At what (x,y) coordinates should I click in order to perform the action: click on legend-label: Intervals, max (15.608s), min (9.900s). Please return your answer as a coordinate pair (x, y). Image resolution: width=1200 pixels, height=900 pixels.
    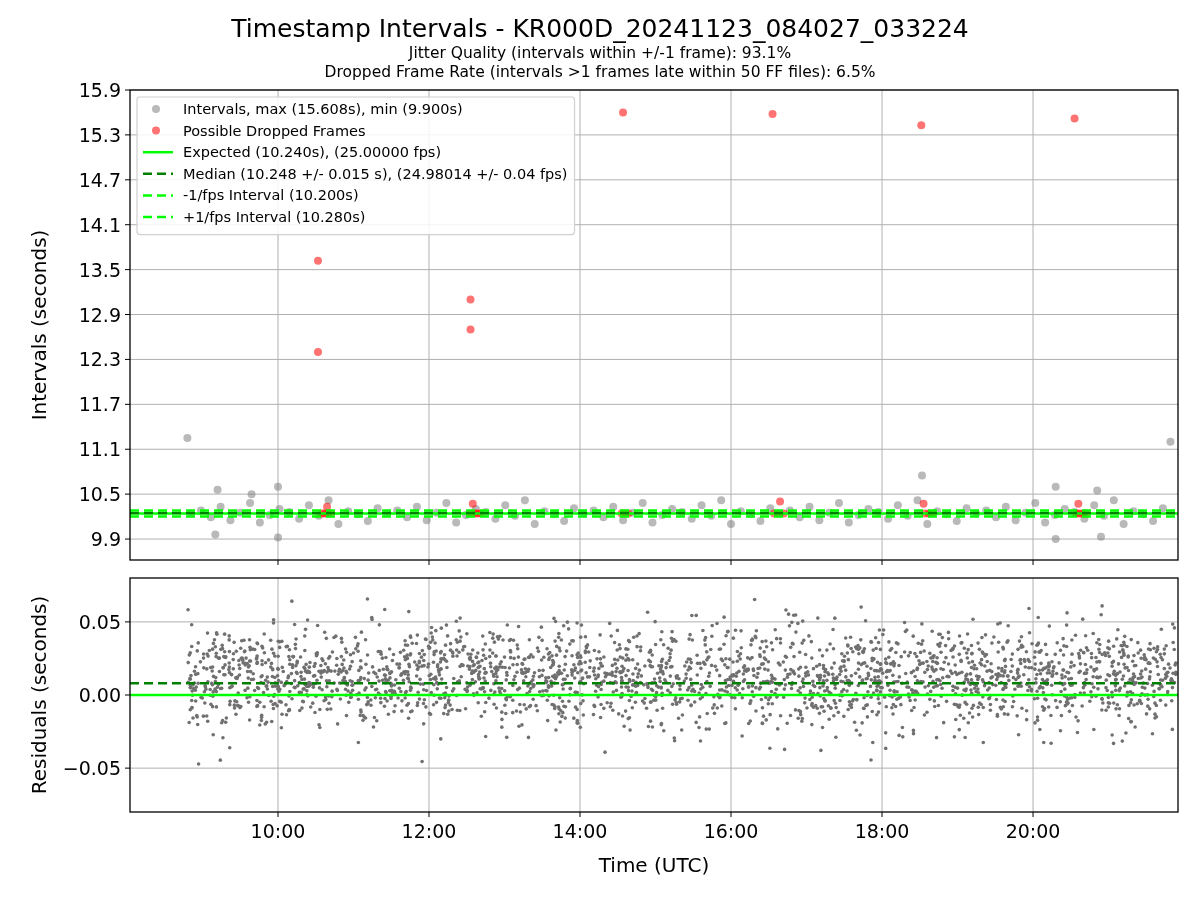
    Looking at the image, I should click on (323, 109).